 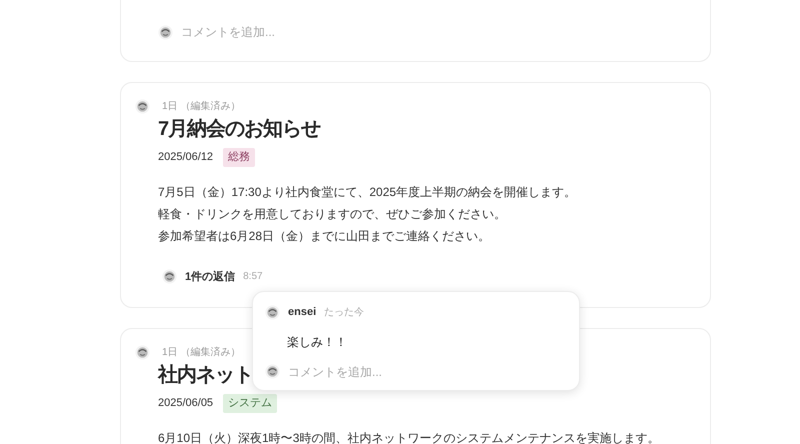 What do you see at coordinates (325, 236) in the screenshot?
I see `post-text: 参加希望者は6月28日（金）までに山田までご連絡ください。` at bounding box center [325, 236].